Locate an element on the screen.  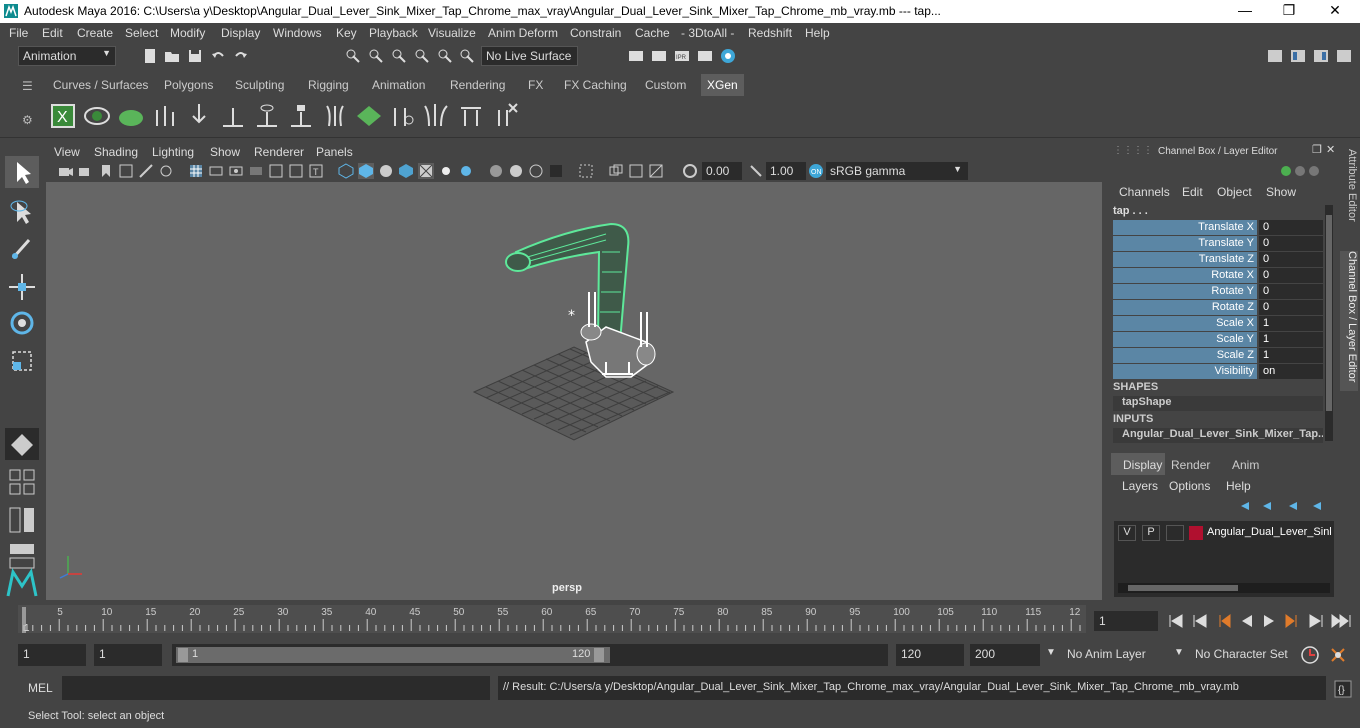
xray-active-icon is located at coordinates (636, 171).